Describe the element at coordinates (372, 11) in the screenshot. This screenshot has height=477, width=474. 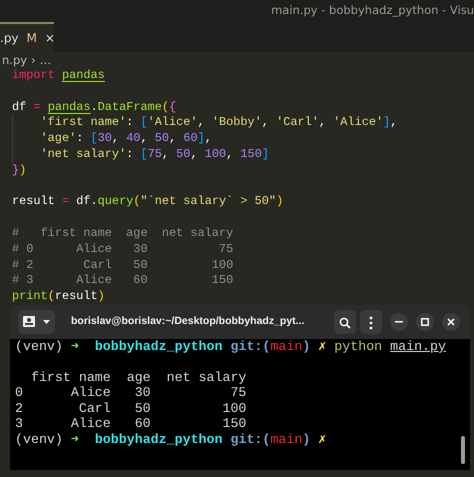
I see `window-title: main.py - bobbyhadz_python - Visu` at that location.